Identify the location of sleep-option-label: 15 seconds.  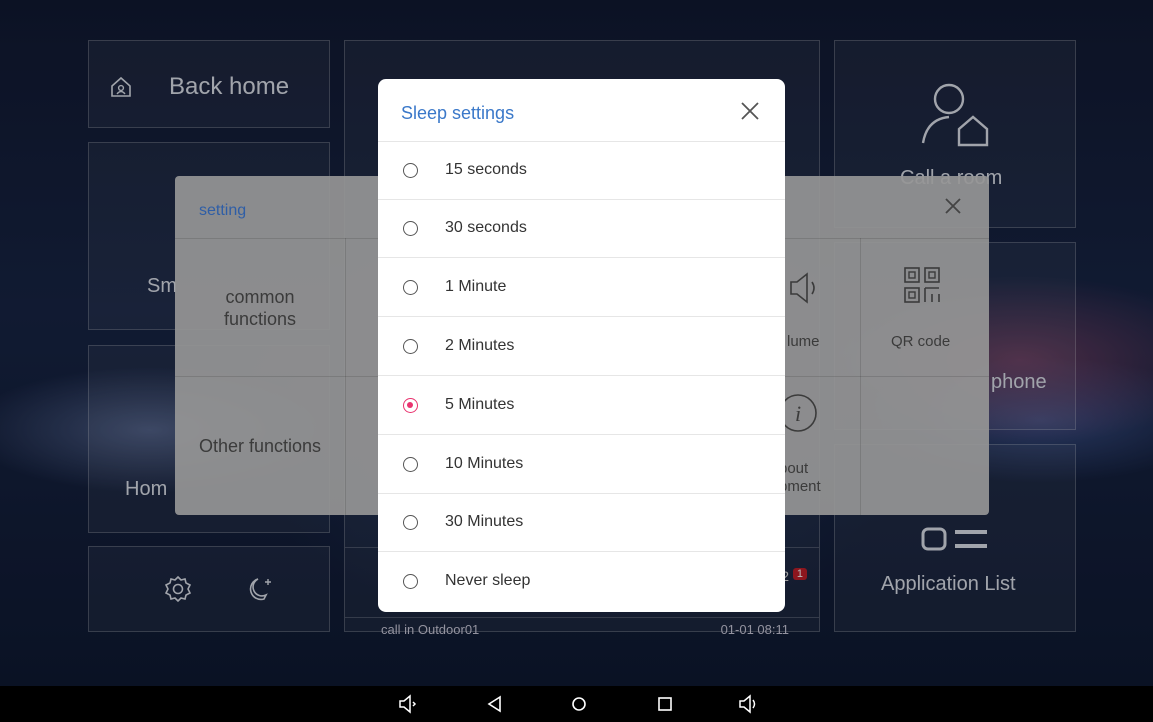
(486, 169).